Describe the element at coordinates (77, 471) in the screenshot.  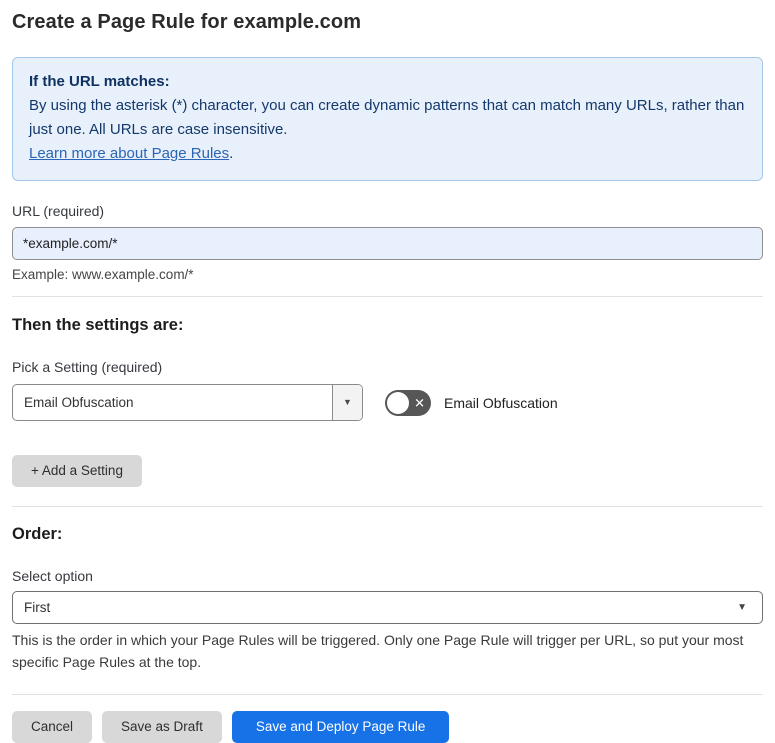
I see `add-setting-button: + Add a Setting` at that location.